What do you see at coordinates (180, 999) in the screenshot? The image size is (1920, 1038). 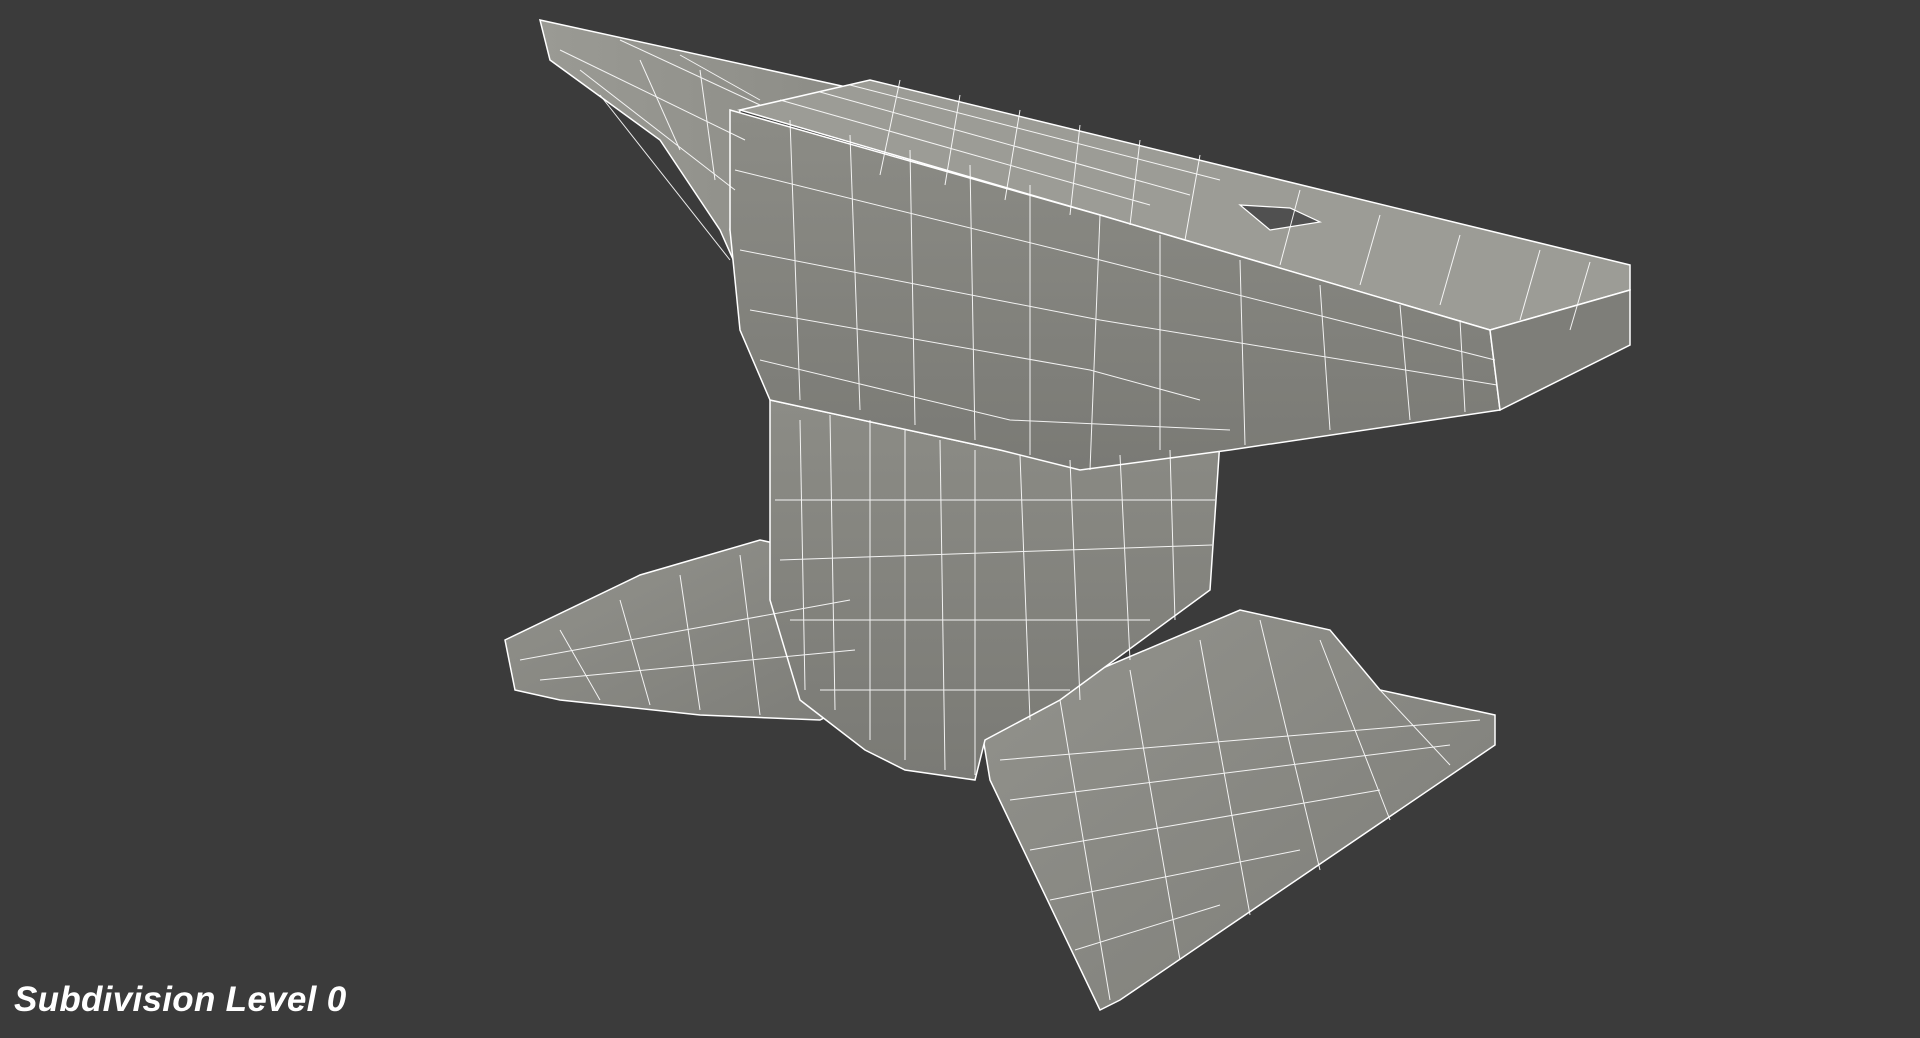 I see `subdivision-level-caption: Subdivision Level 0` at bounding box center [180, 999].